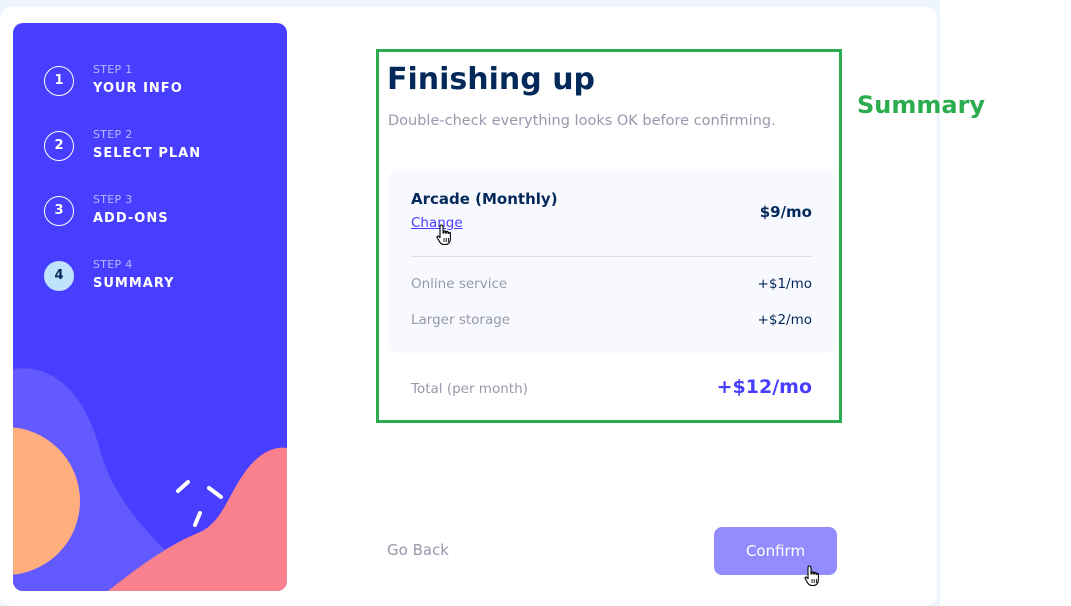  What do you see at coordinates (138, 88) in the screenshot?
I see `step-title: YOUR INFO` at bounding box center [138, 88].